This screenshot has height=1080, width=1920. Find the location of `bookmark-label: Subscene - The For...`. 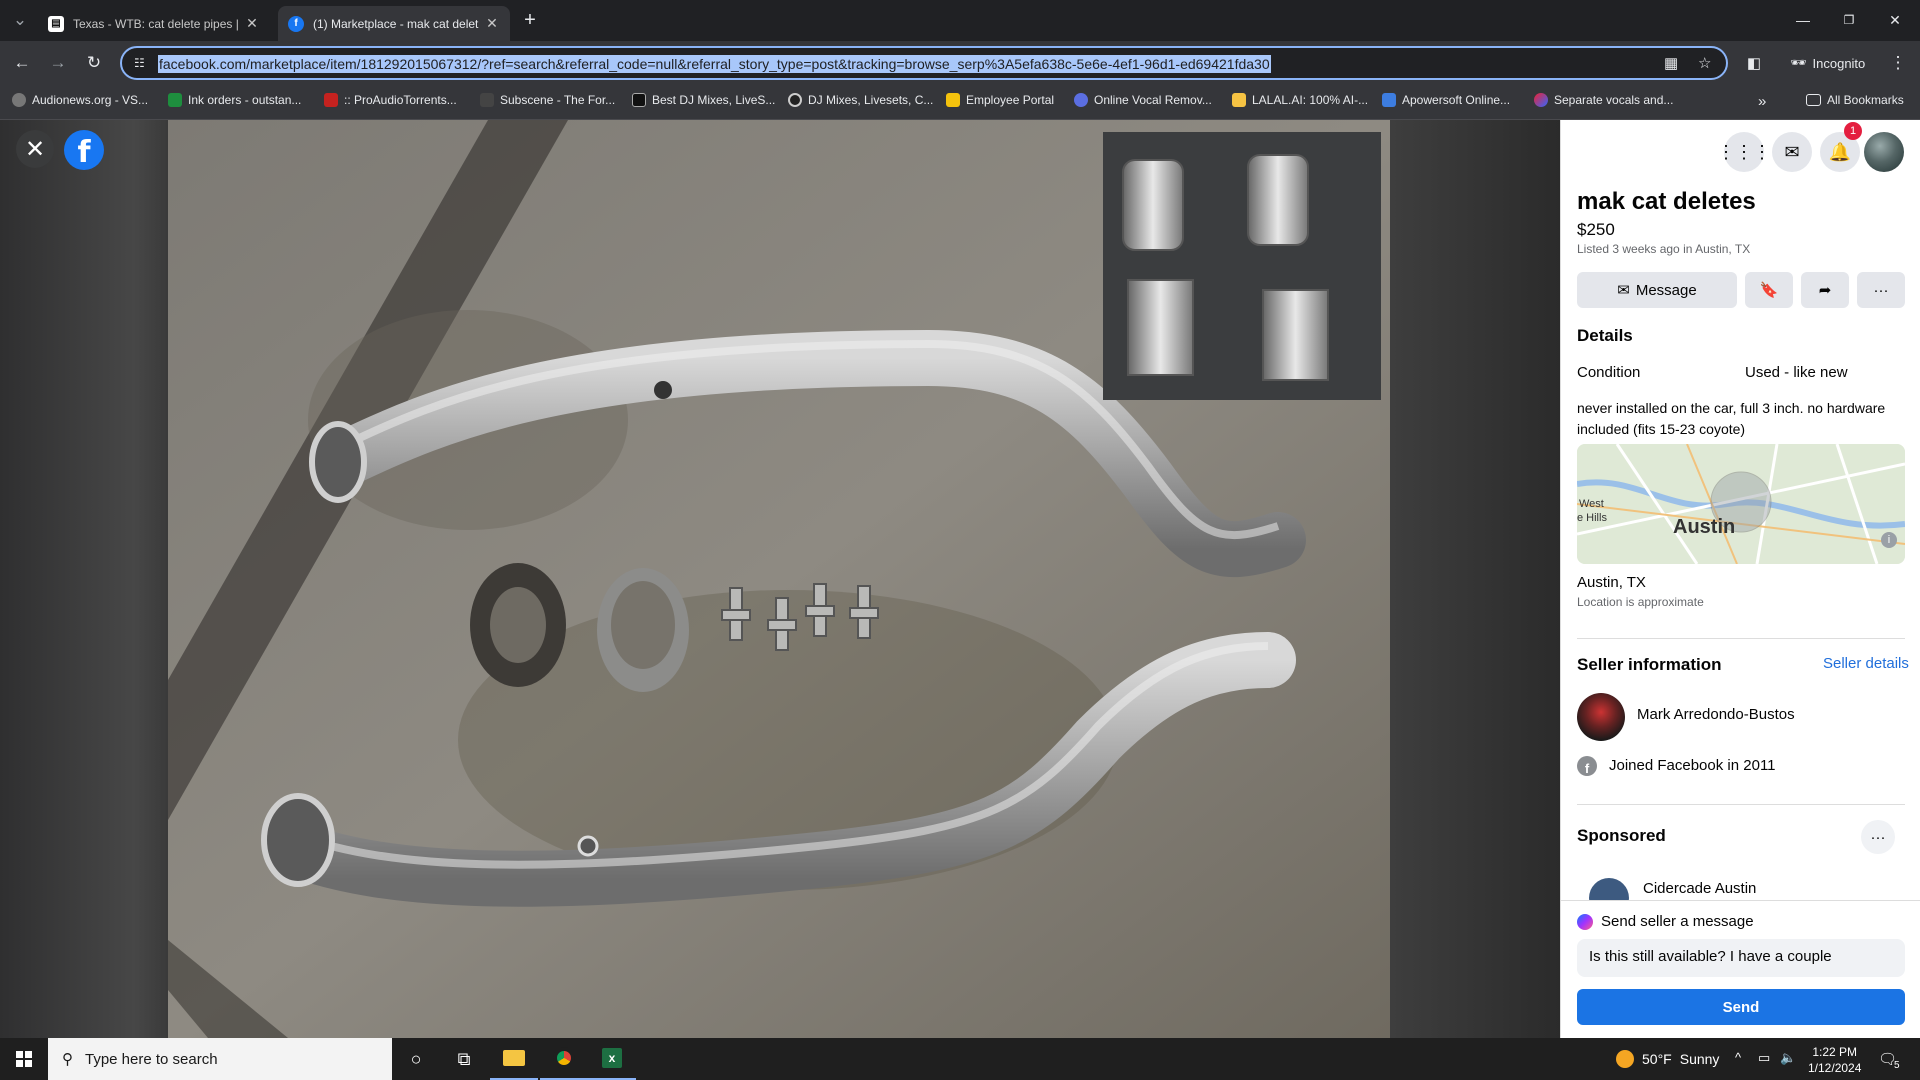

bookmark-label: Subscene - The For... is located at coordinates (558, 100).